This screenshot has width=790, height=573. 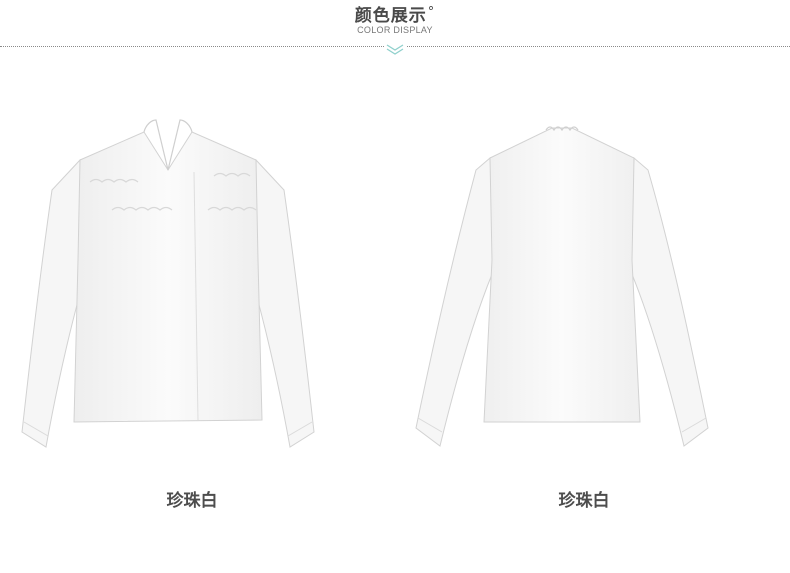 I want to click on double-chevron-down-icon, so click(x=395, y=49).